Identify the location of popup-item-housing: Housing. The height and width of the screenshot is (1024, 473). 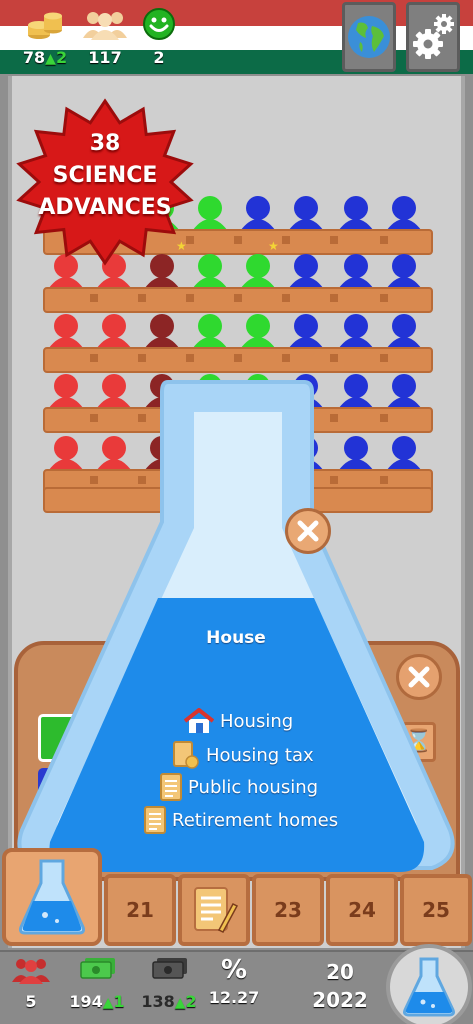
(238, 721).